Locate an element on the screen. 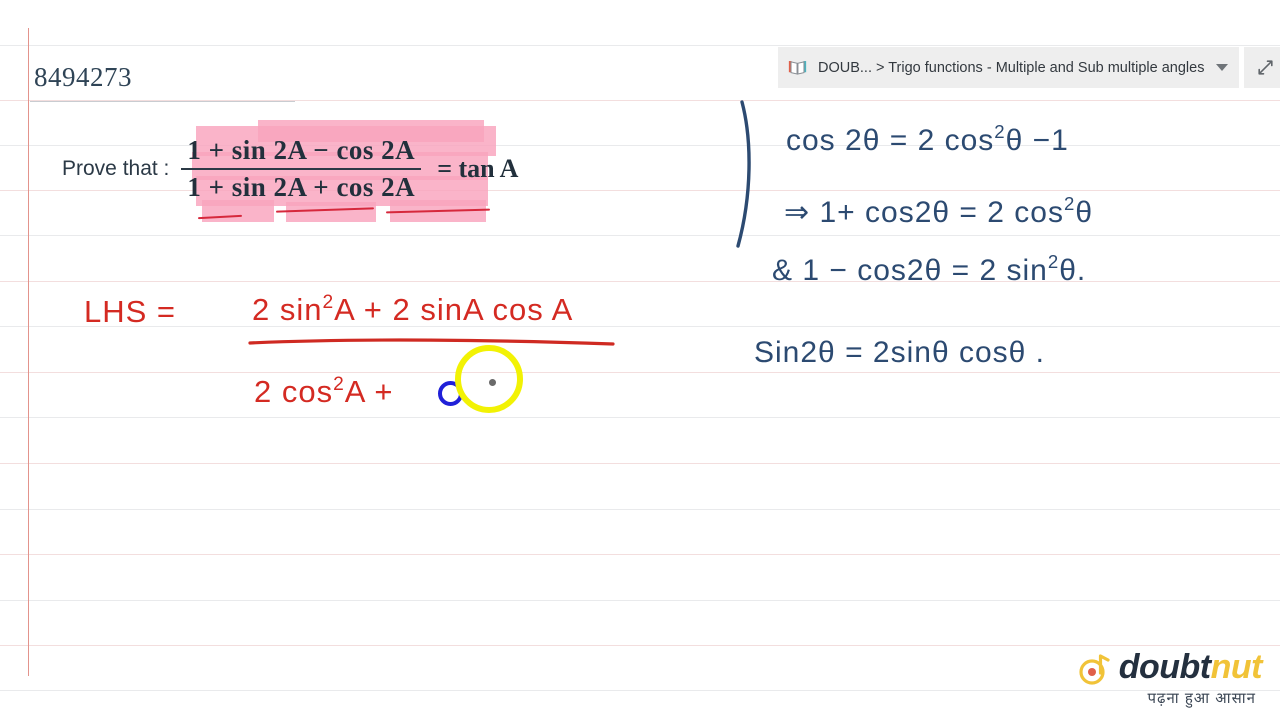 The width and height of the screenshot is (1280, 720). question-id: 8494273 is located at coordinates (83, 77).